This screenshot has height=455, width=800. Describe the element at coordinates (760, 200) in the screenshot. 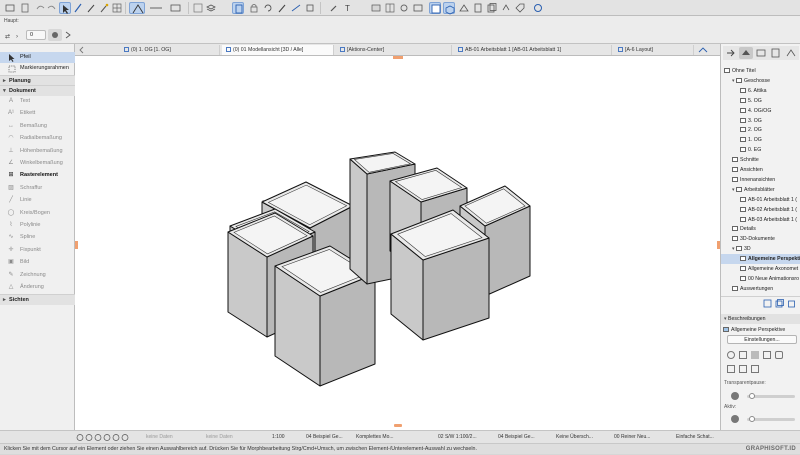

I see `tree-item: AB-01 Arbeitsblatt 1 (` at that location.